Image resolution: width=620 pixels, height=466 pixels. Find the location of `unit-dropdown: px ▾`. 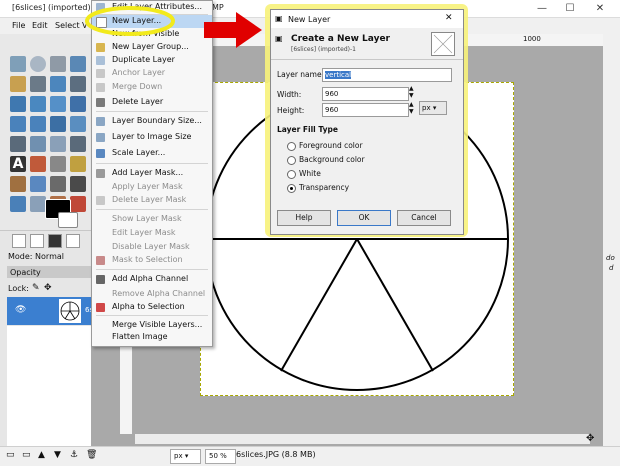

unit-dropdown: px ▾ is located at coordinates (433, 108).